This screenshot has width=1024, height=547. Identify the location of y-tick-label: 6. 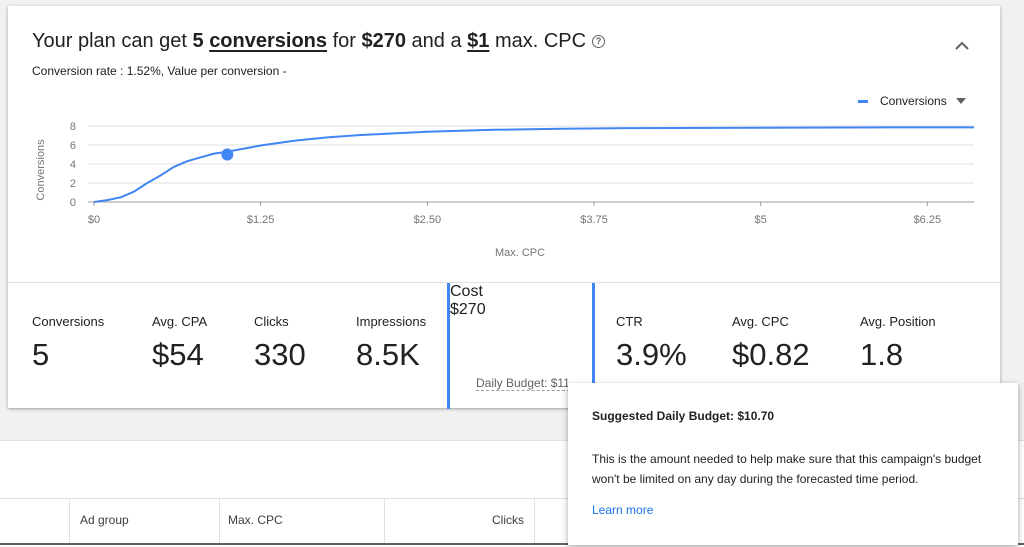
(73, 146).